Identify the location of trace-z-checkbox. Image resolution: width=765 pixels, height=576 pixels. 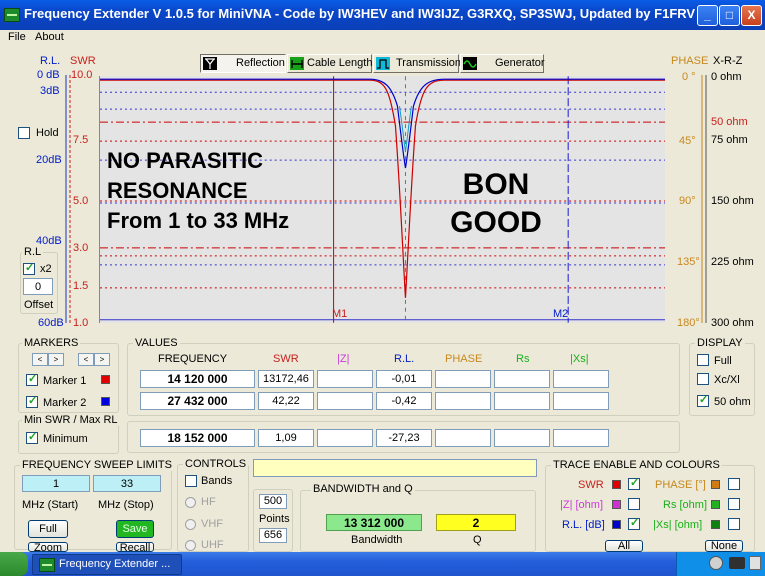
(634, 504).